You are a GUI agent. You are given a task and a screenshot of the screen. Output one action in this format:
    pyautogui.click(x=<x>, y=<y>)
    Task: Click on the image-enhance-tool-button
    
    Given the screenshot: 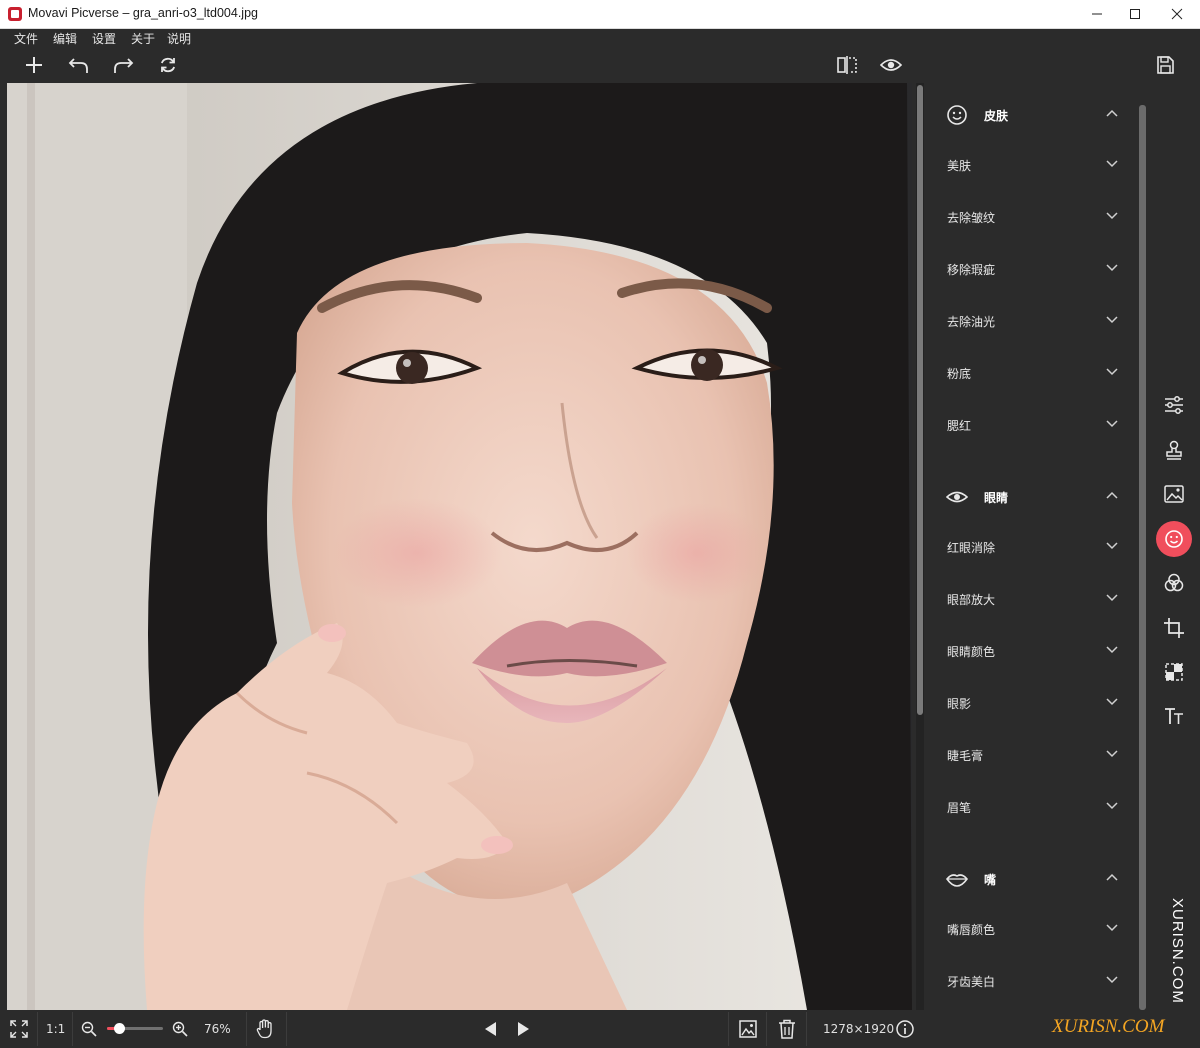 What is the action you would take?
    pyautogui.click(x=1174, y=494)
    